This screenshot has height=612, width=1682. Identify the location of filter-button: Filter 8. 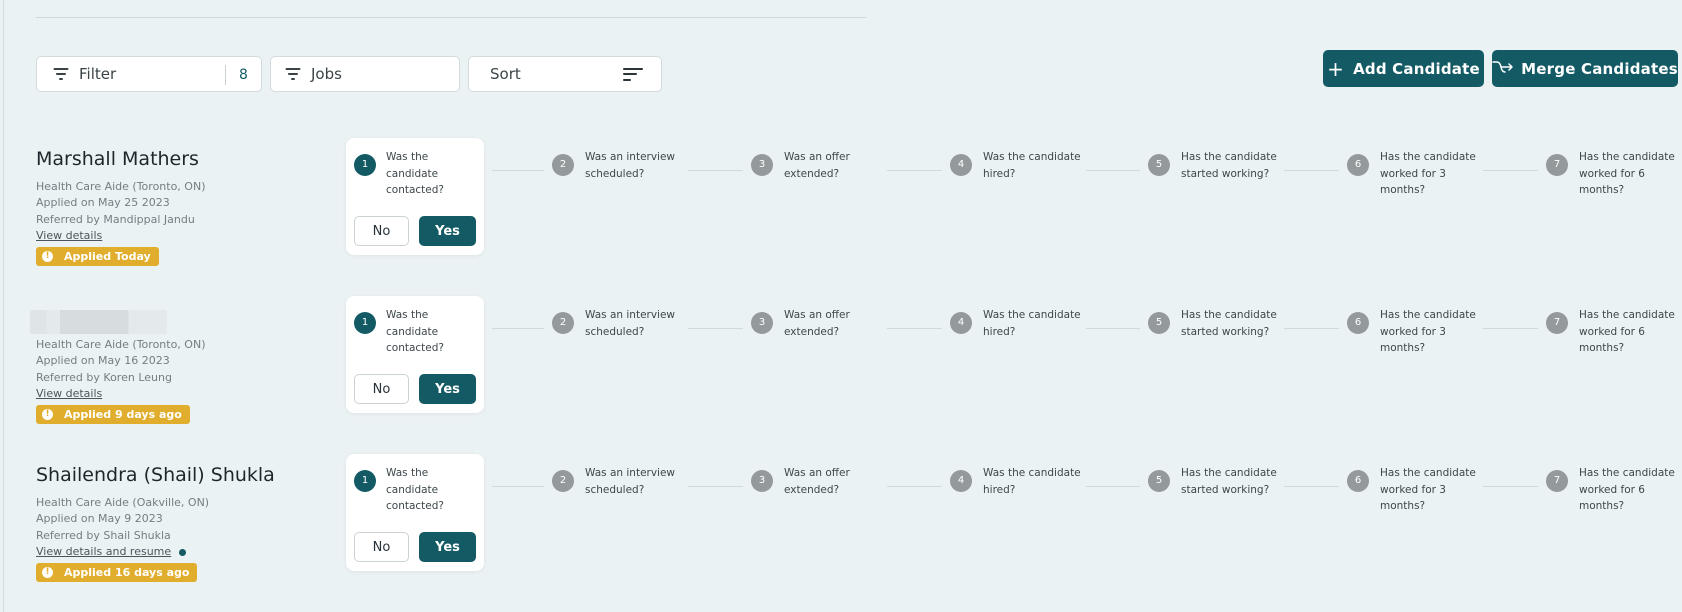
(149, 74).